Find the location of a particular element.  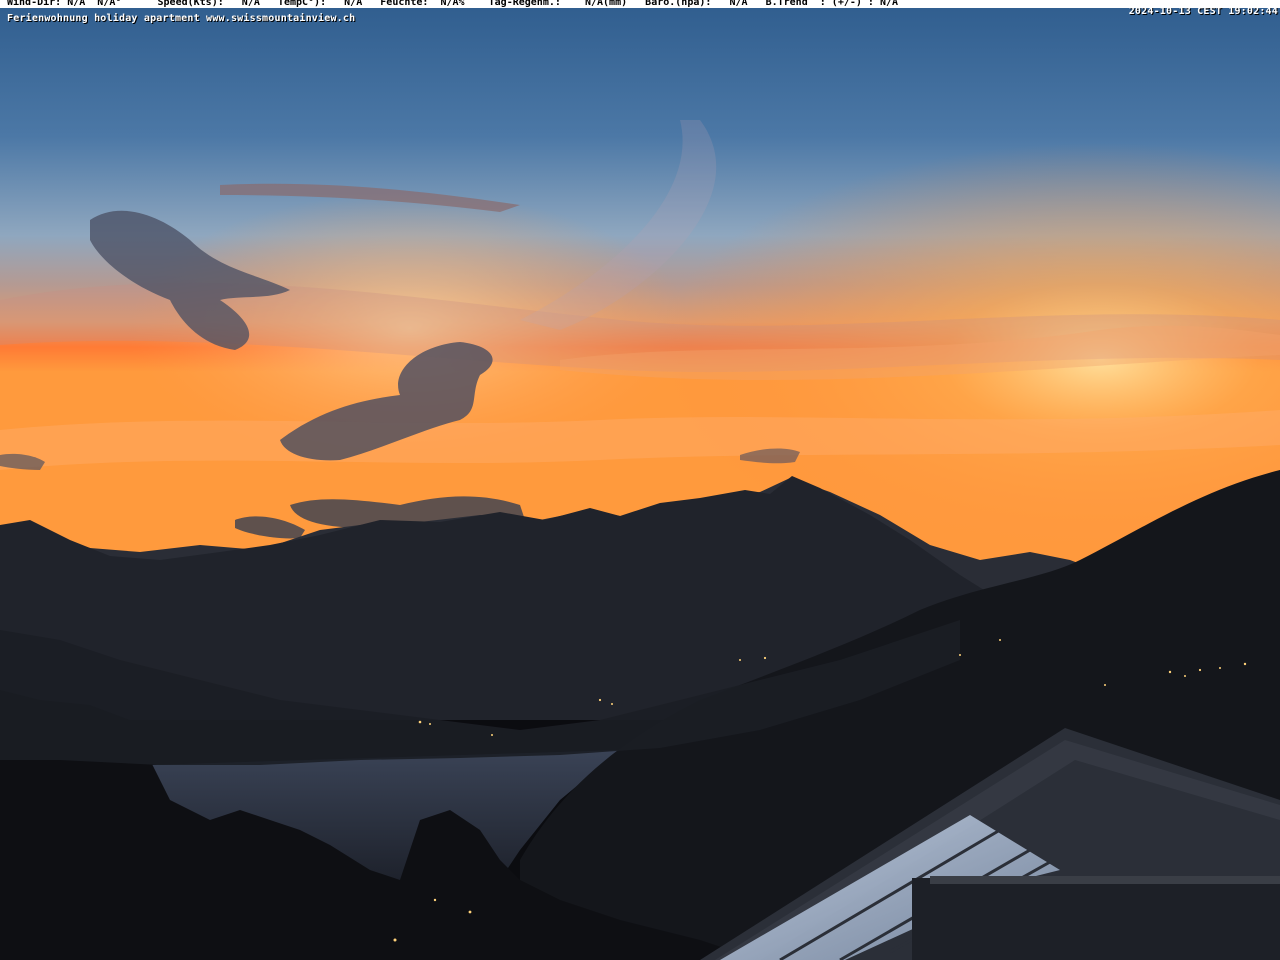

chimney-block is located at coordinates (1096, 919).